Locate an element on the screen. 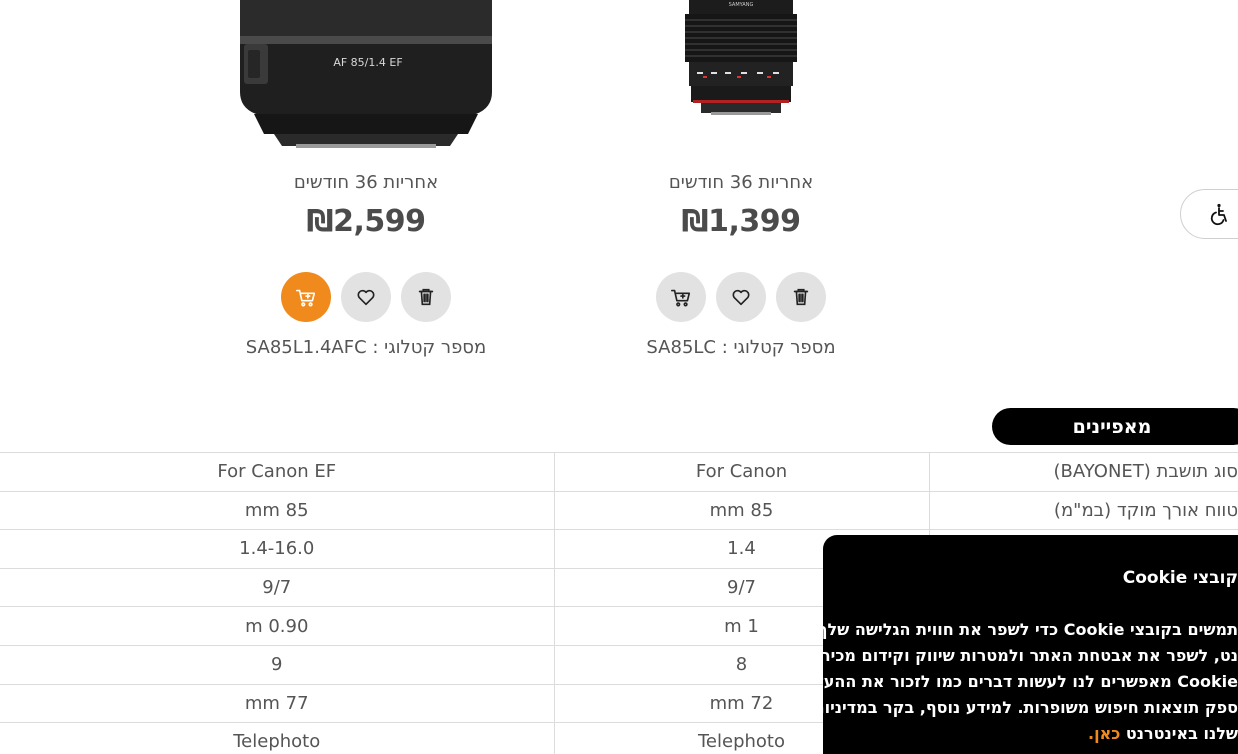 The height and width of the screenshot is (754, 1238). spec-value: 1.4-16.0 is located at coordinates (277, 549).